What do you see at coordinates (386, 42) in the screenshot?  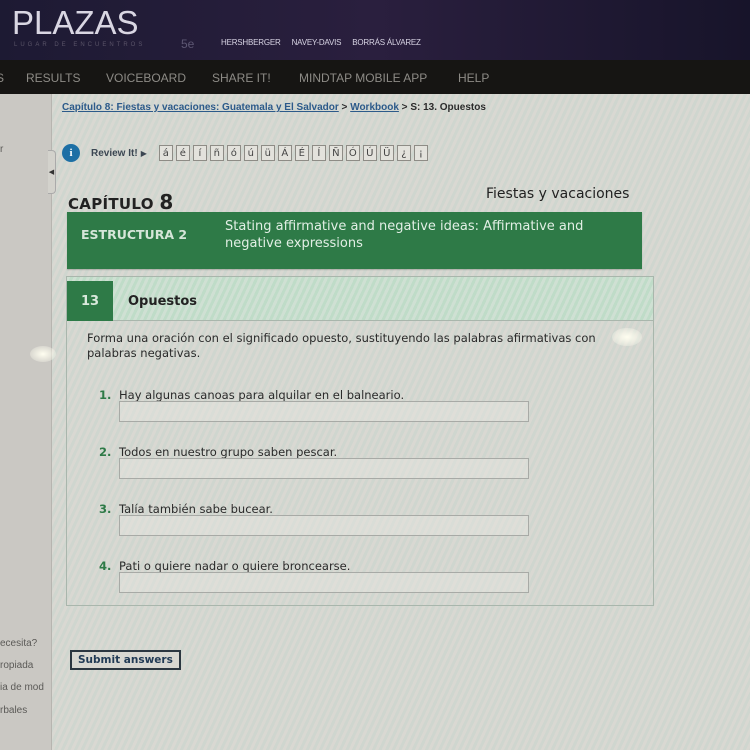 I see `author-name: BORRÁS ÁLVAREZ` at bounding box center [386, 42].